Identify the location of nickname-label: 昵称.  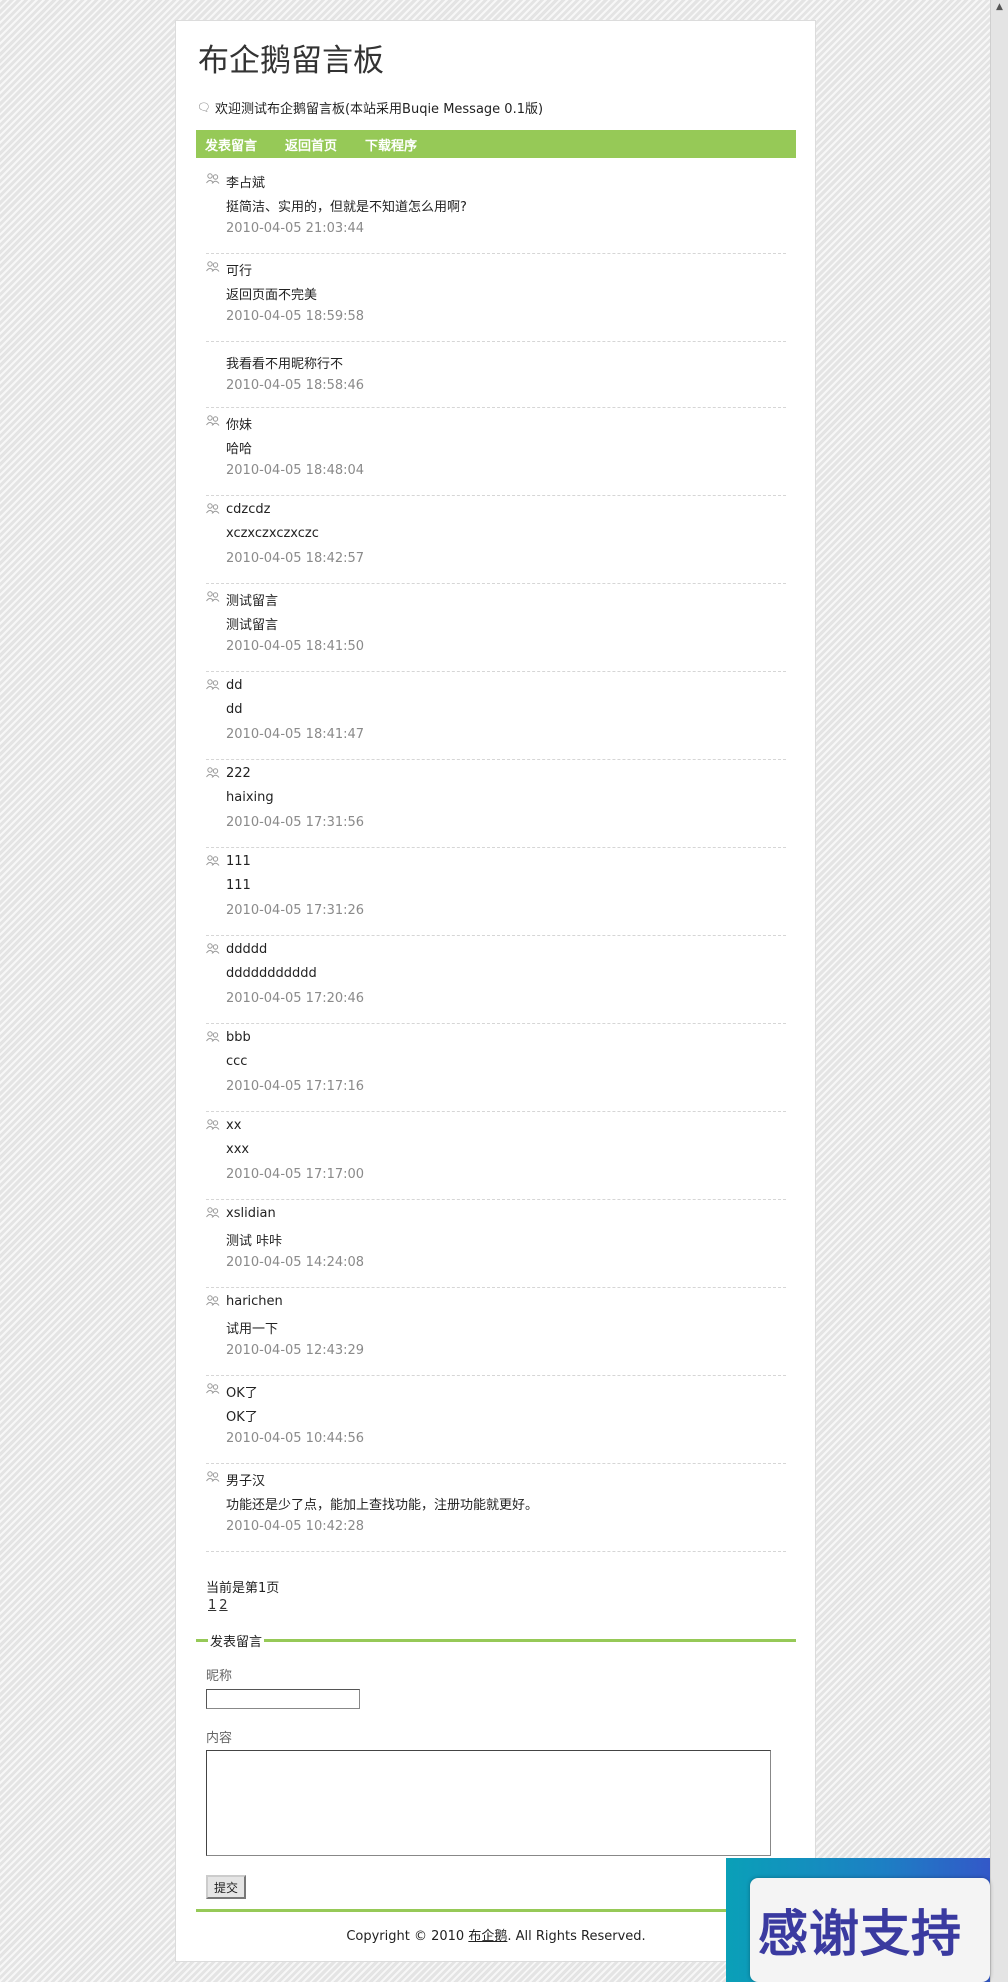
(219, 1676).